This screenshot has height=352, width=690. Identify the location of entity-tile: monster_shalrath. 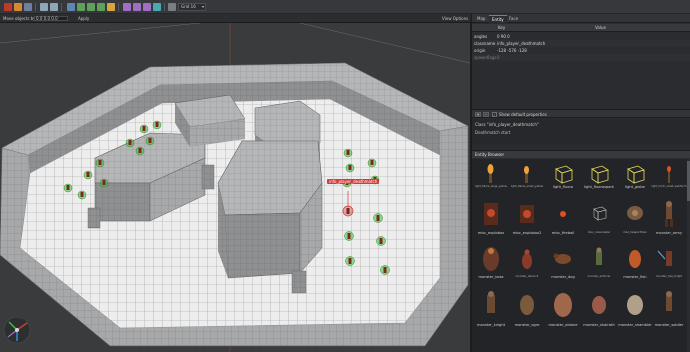
(599, 309).